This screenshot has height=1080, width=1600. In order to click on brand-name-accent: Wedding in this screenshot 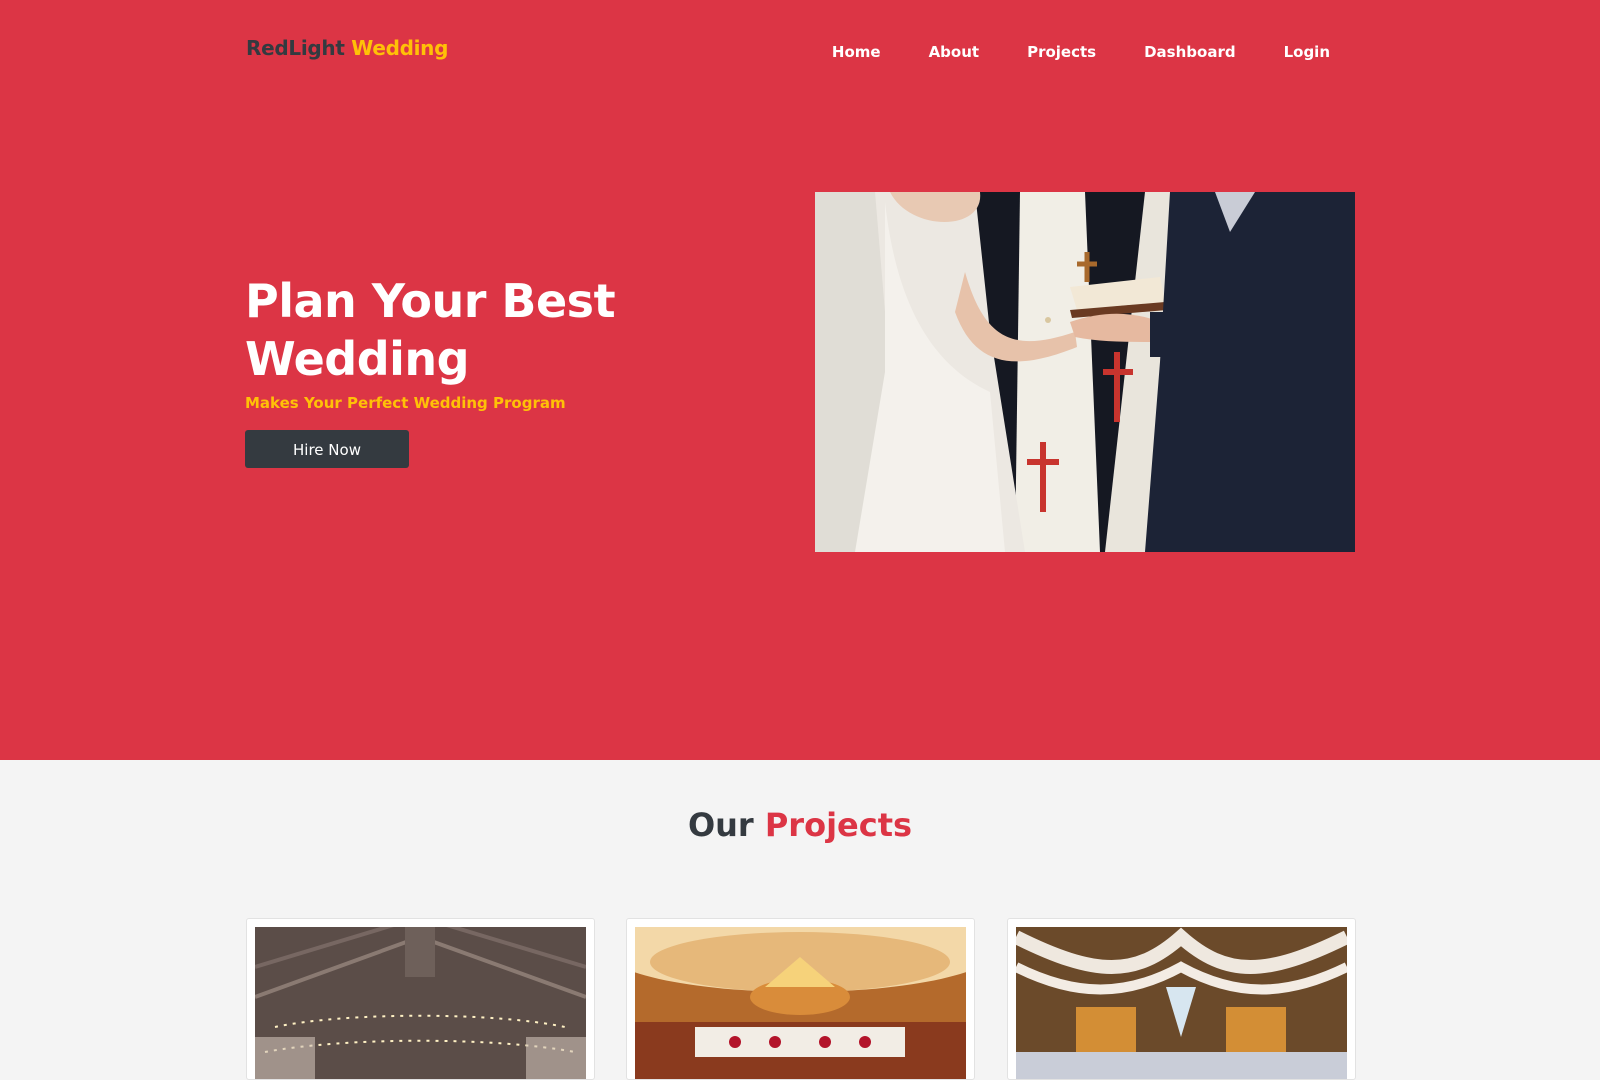, I will do `click(400, 48)`.